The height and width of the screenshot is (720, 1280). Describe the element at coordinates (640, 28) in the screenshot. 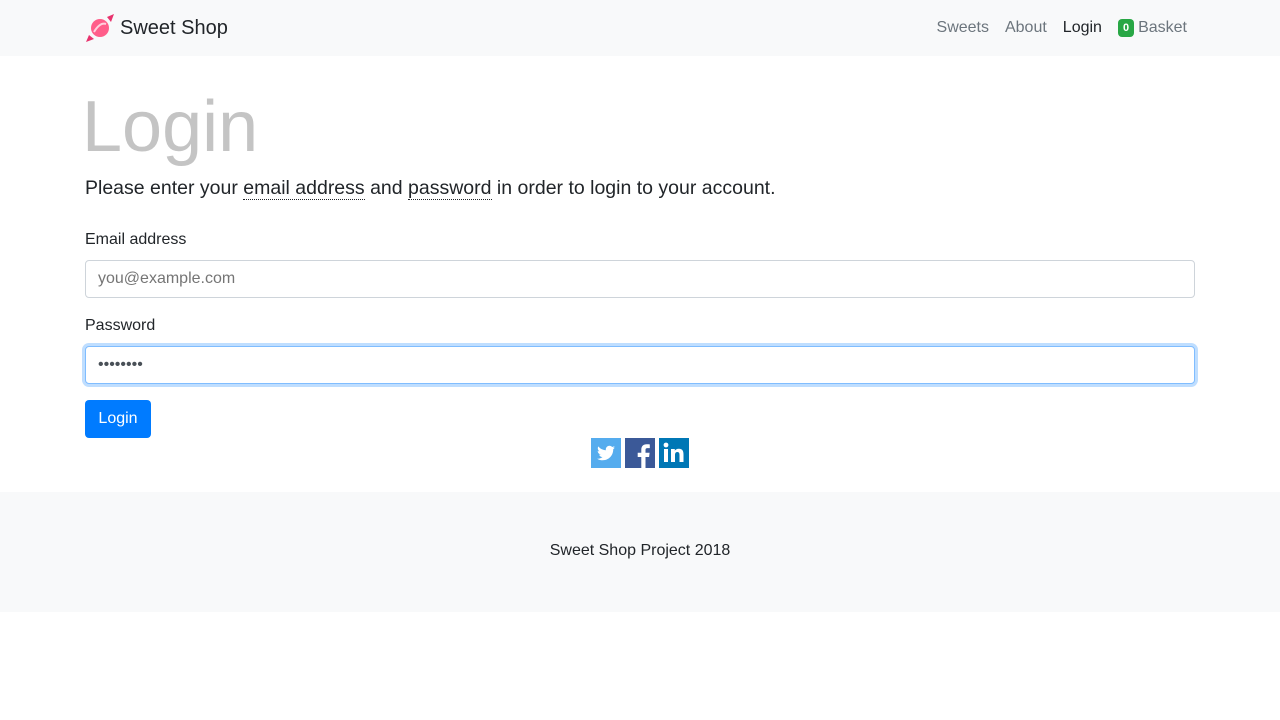

I see `navbar: Sweet Shop Sweets About Login 0 Basket` at that location.